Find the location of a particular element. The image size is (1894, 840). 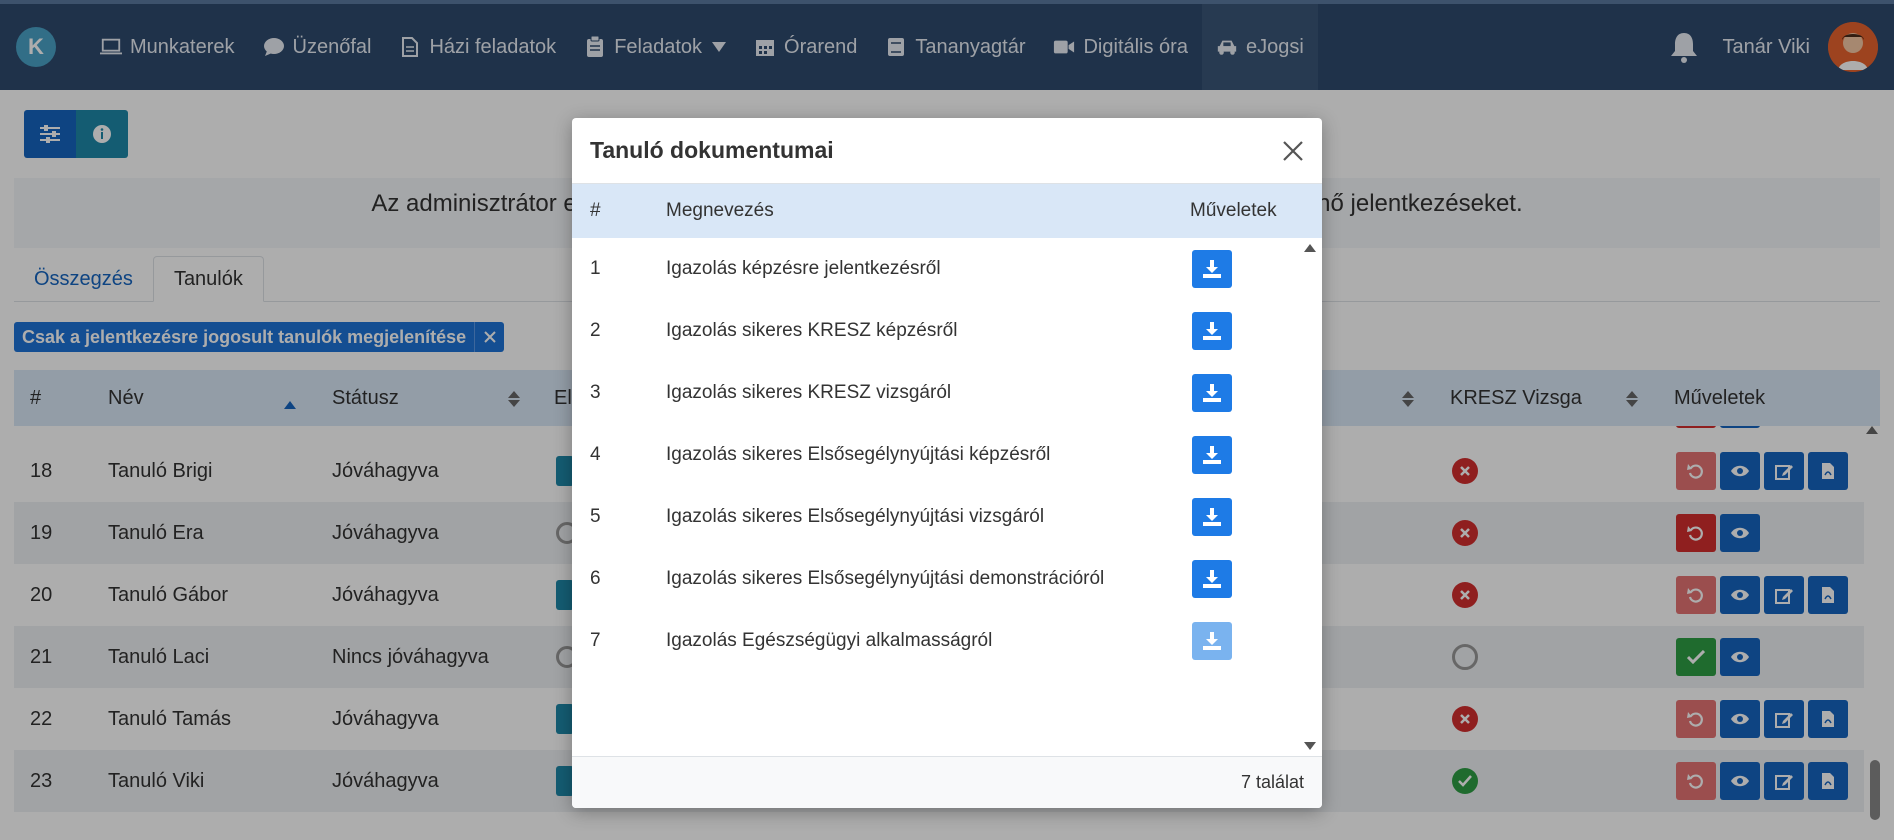

document-row: 7 Igazolás Egészségügyi alkalmasságról is located at coordinates (937, 641).